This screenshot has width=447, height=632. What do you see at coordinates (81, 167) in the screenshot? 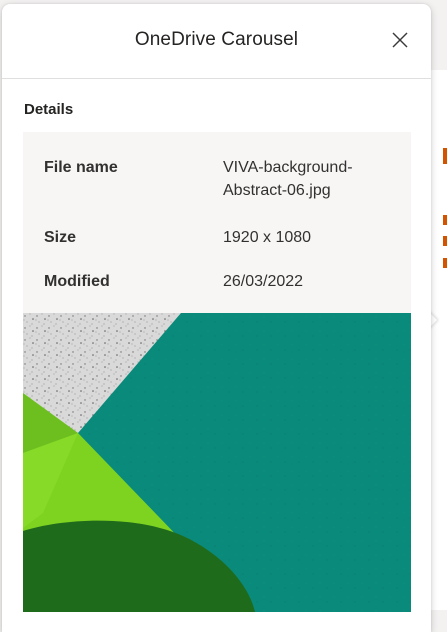
I see `file-name-label: File name` at bounding box center [81, 167].